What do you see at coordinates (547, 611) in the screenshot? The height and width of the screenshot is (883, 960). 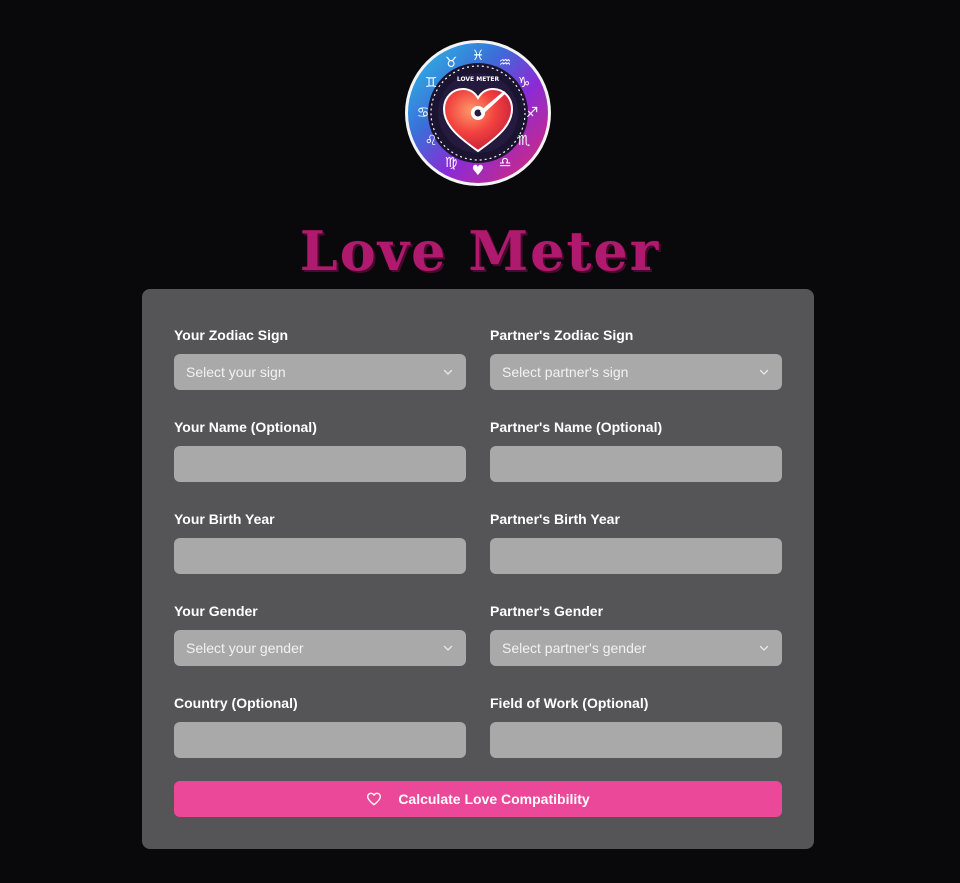 I see `partner-gender-label: Partner's Gender` at bounding box center [547, 611].